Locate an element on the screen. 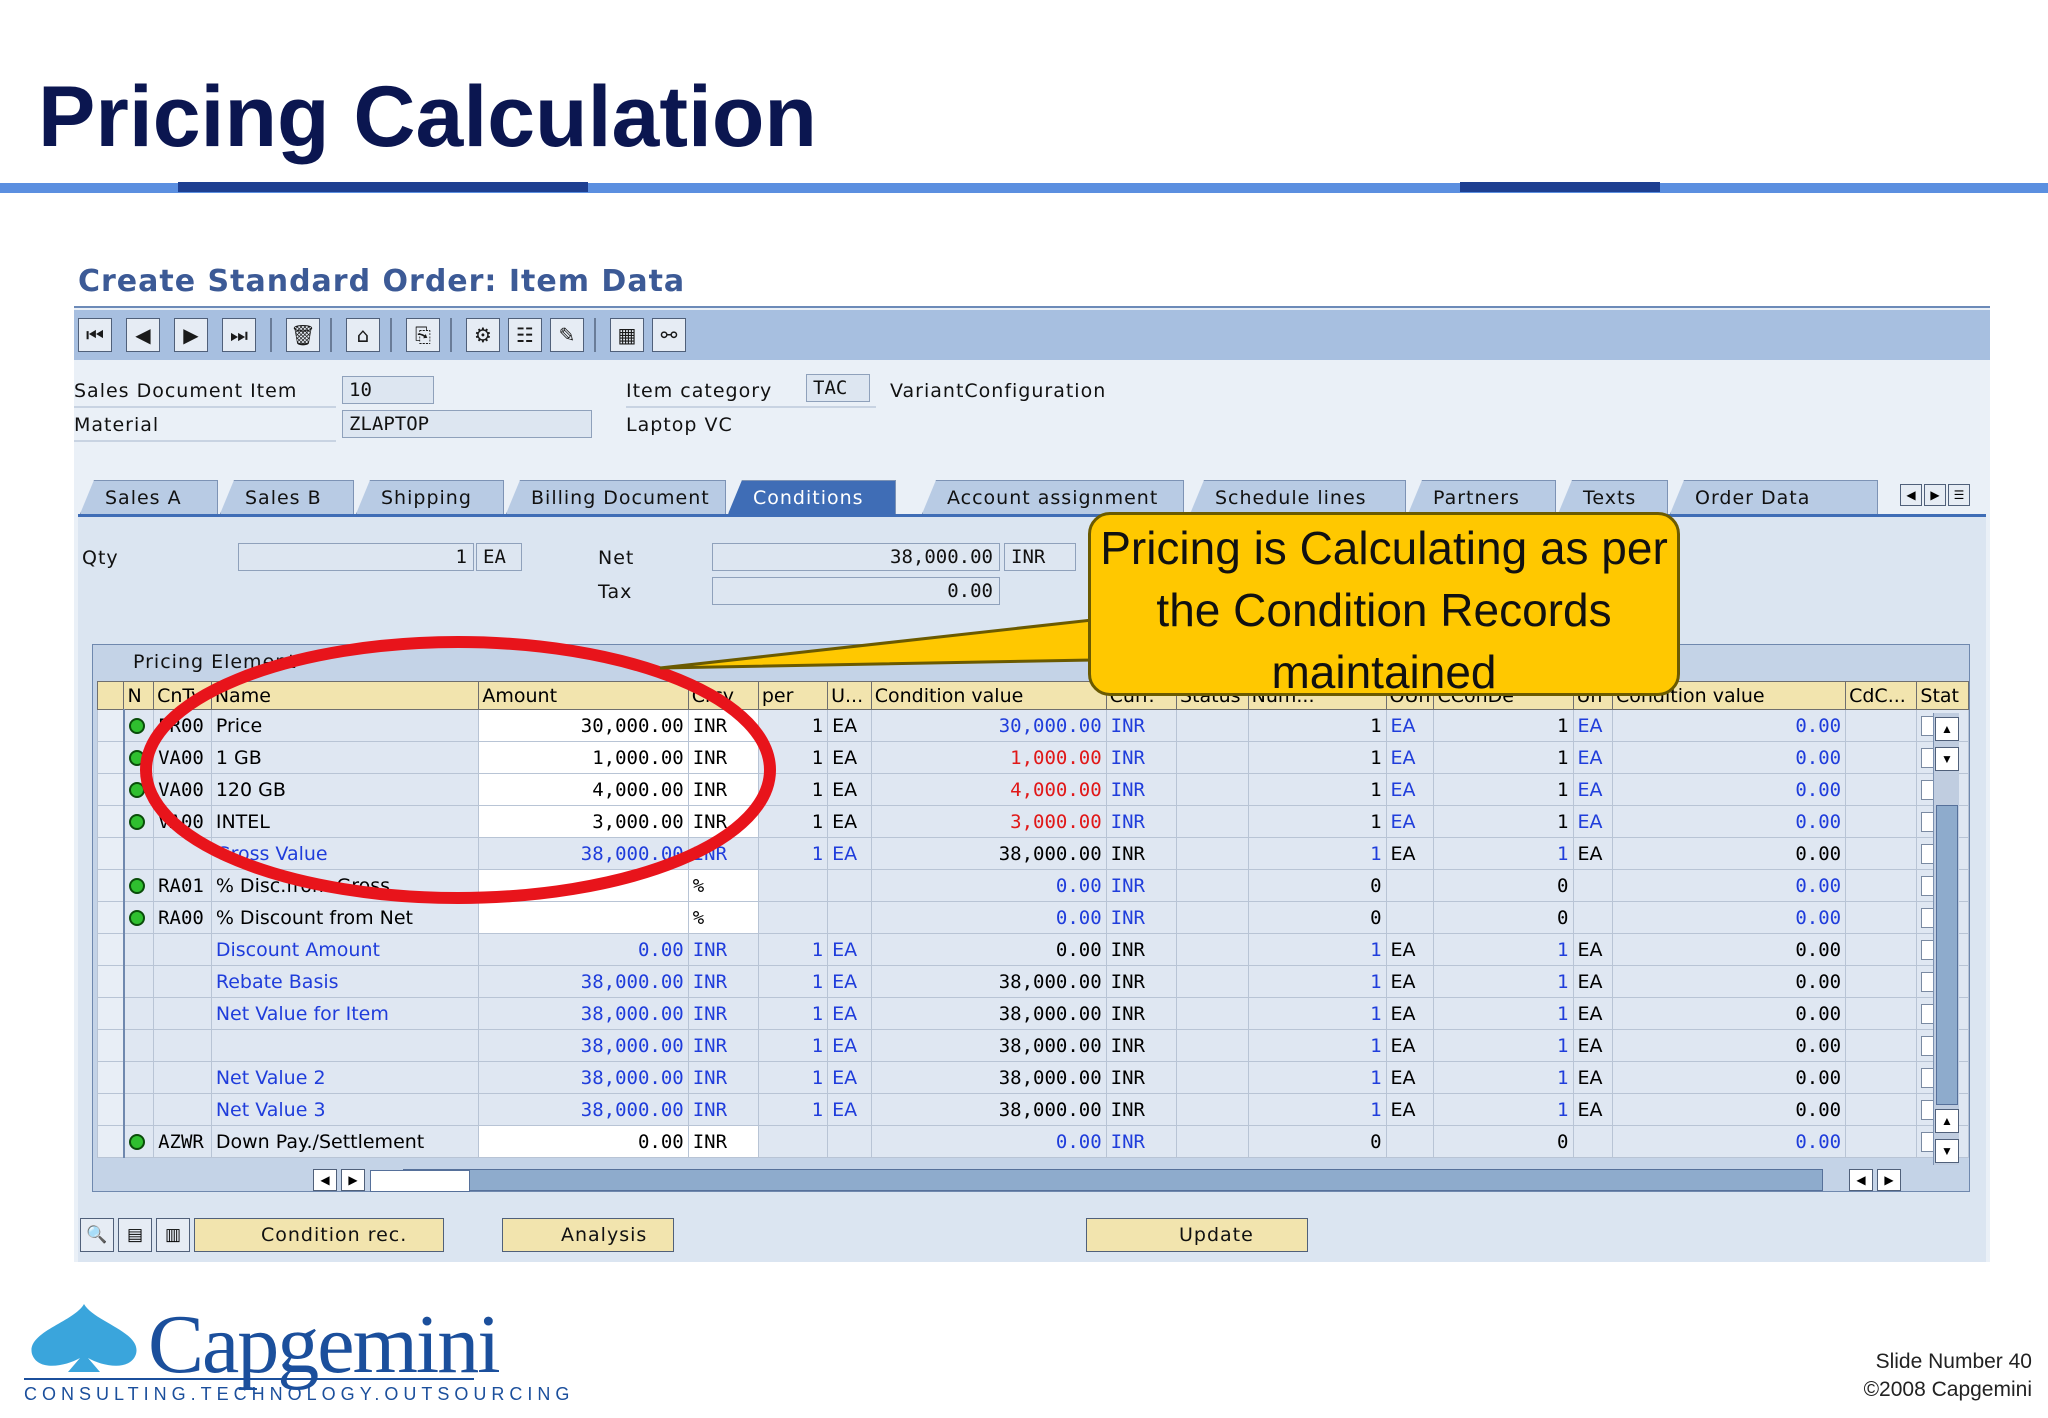  tab-partners: Partners is located at coordinates (1482, 497).